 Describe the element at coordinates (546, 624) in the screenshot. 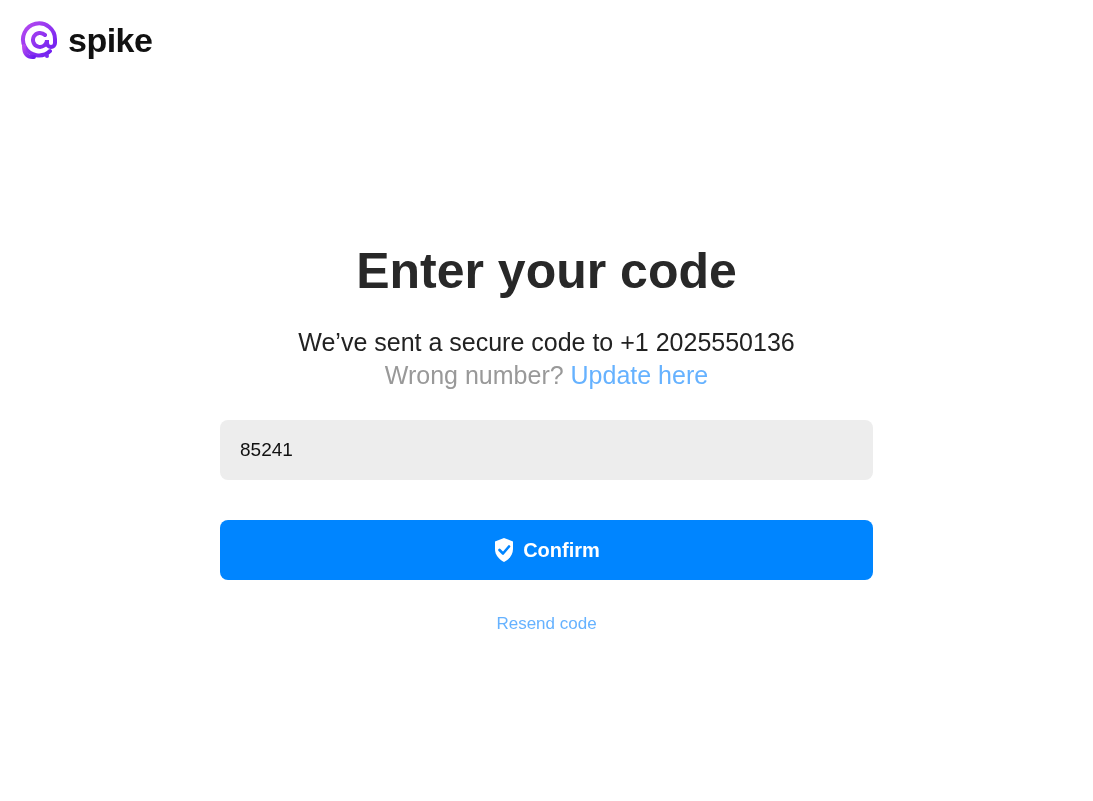

I see `resend-code-link: Resend code` at that location.